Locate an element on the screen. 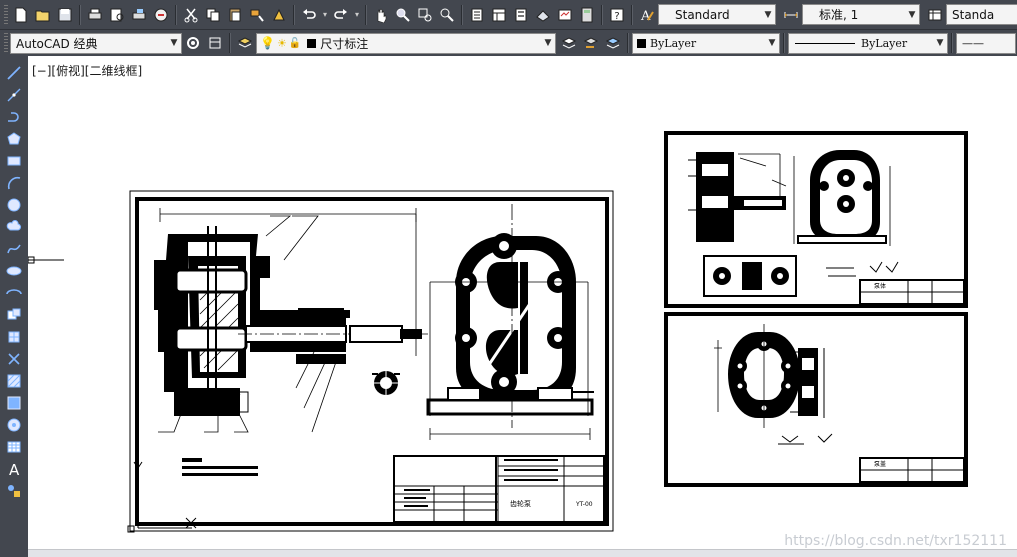 This screenshot has width=1017, height=557. rectangle-icon is located at coordinates (14, 161).